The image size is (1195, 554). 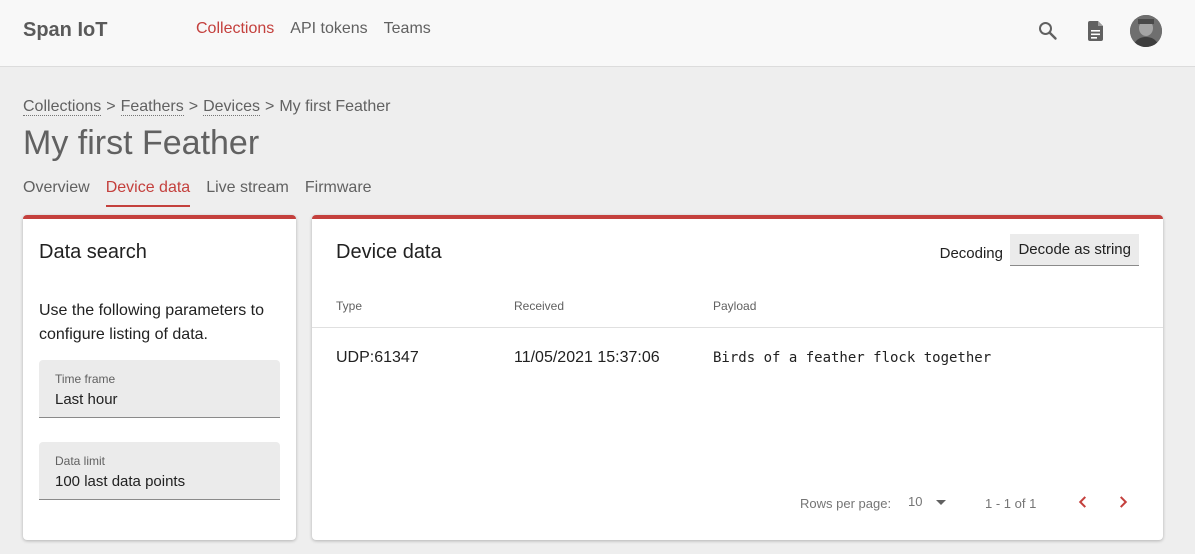 I want to click on rows-per-page-label: Rows per page:, so click(x=846, y=503).